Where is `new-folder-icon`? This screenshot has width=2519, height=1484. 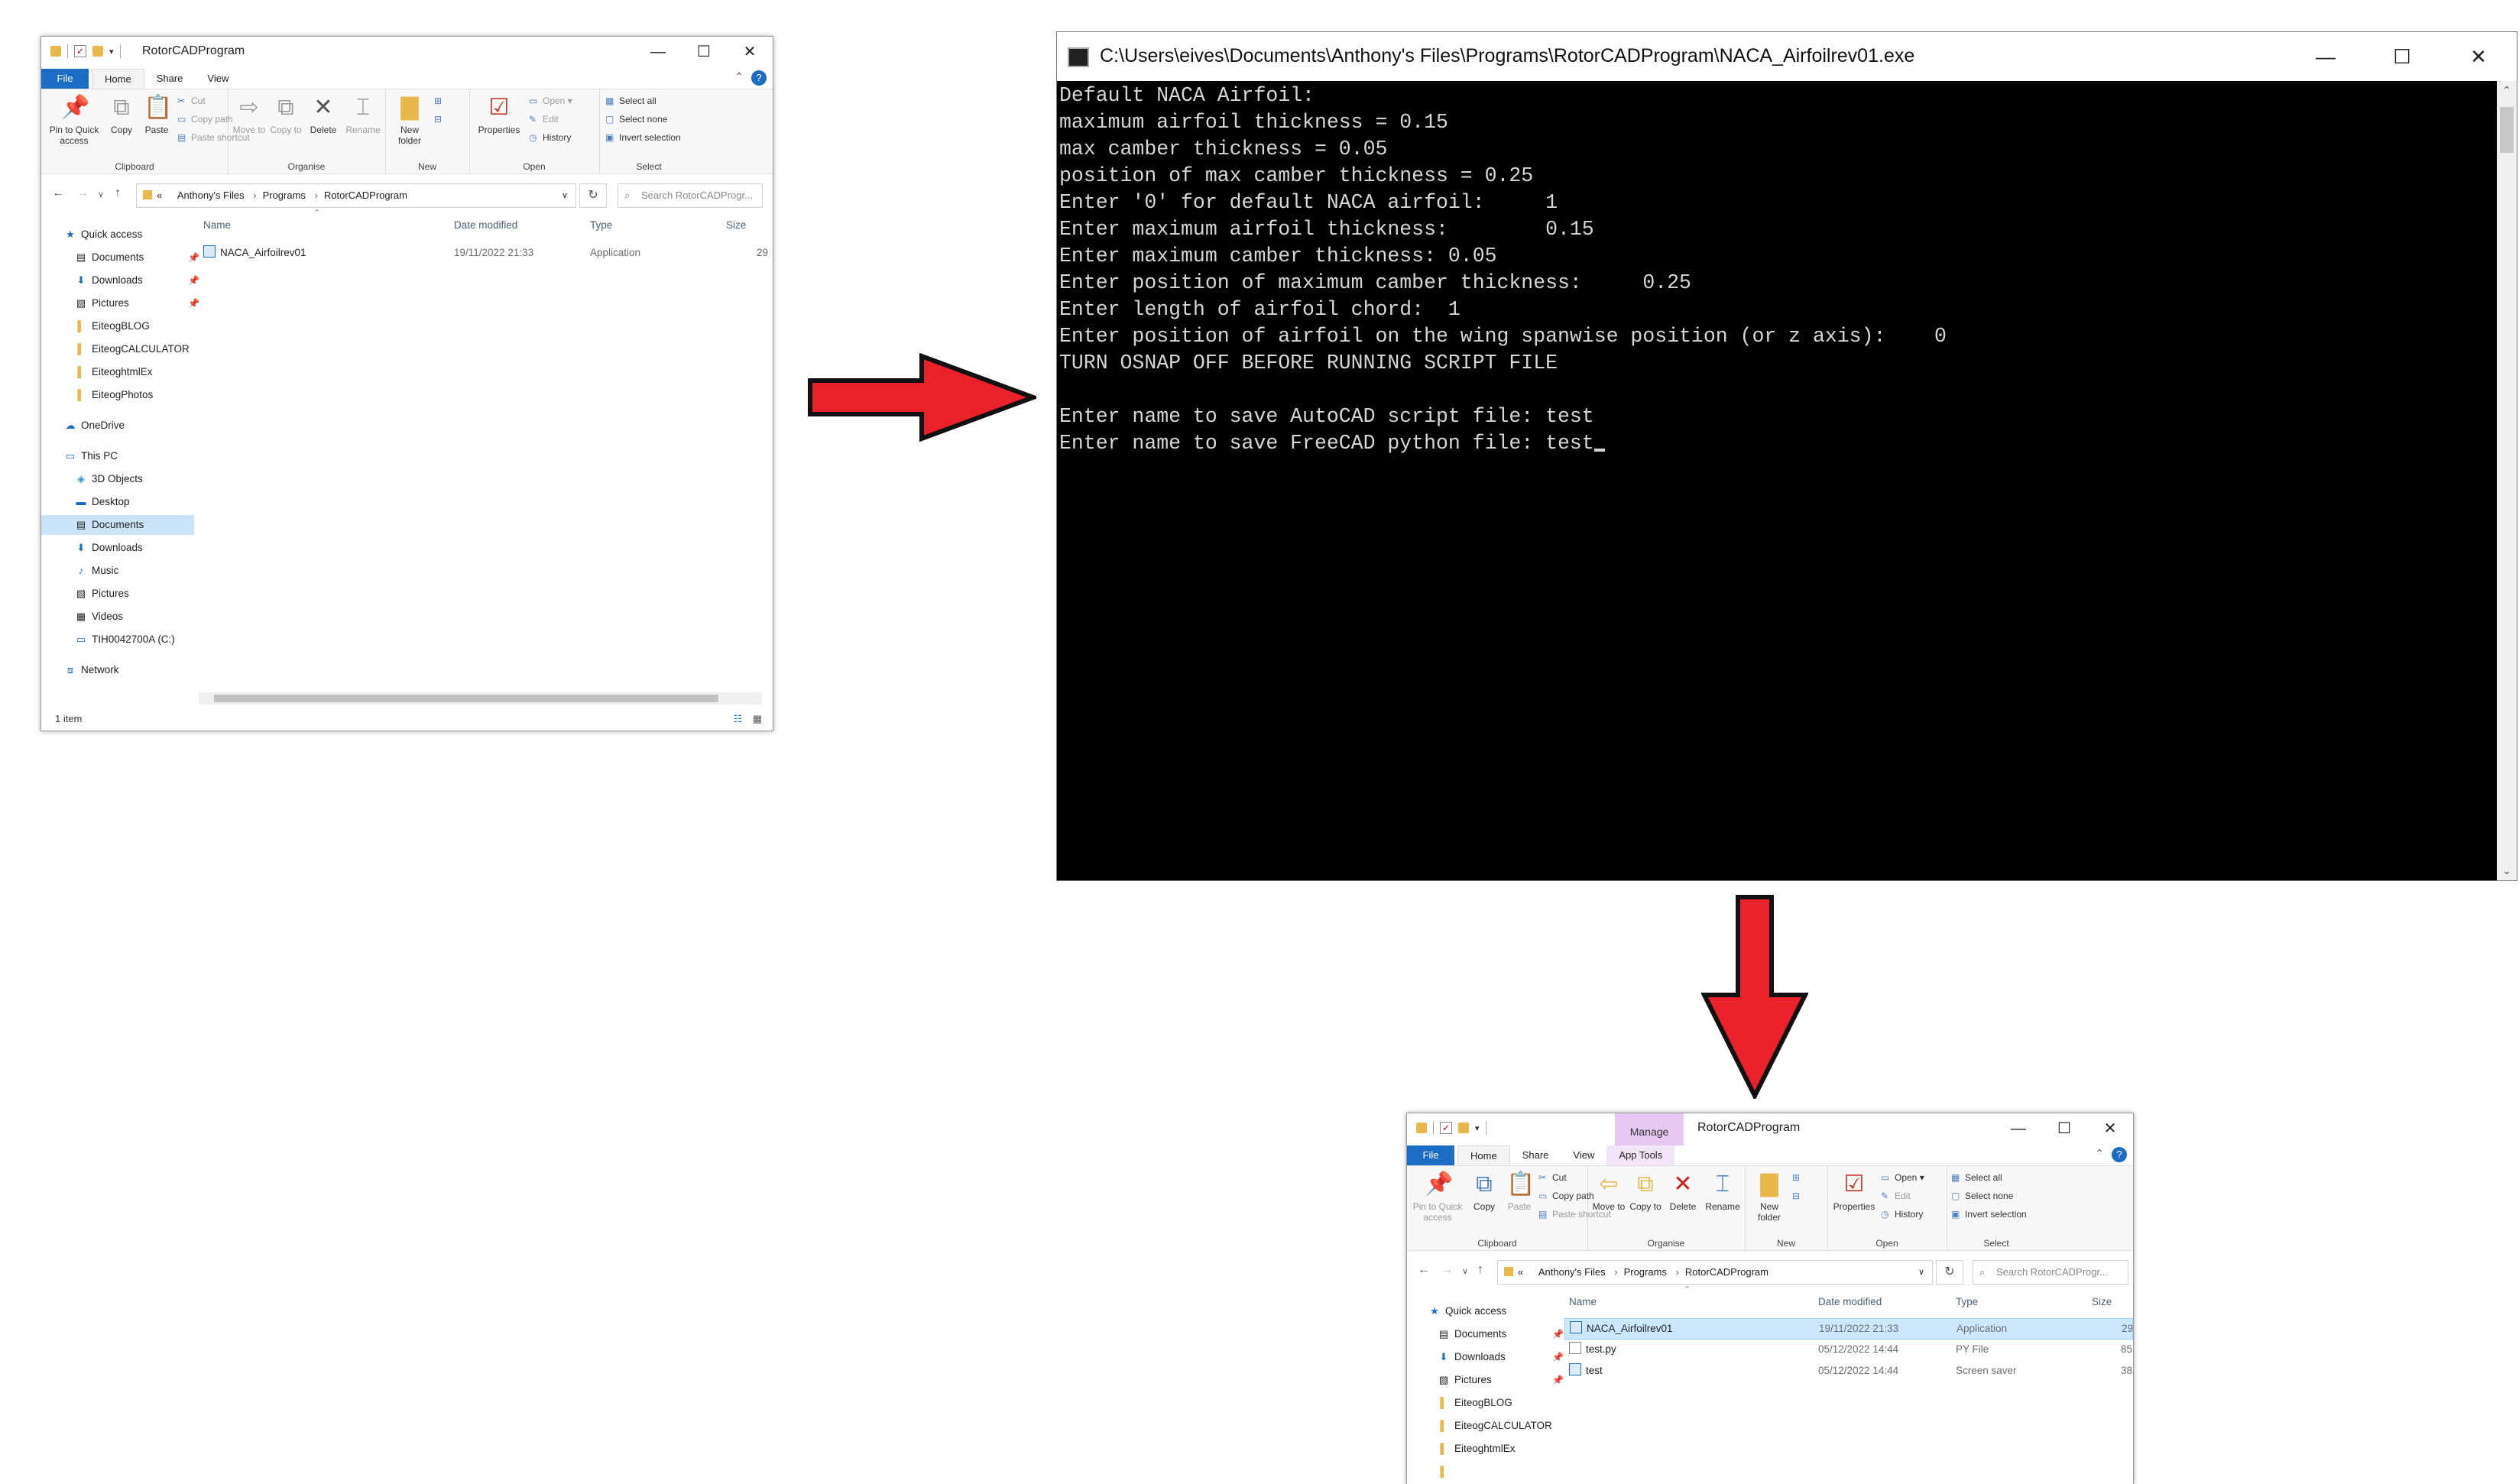 new-folder-icon is located at coordinates (1463, 1128).